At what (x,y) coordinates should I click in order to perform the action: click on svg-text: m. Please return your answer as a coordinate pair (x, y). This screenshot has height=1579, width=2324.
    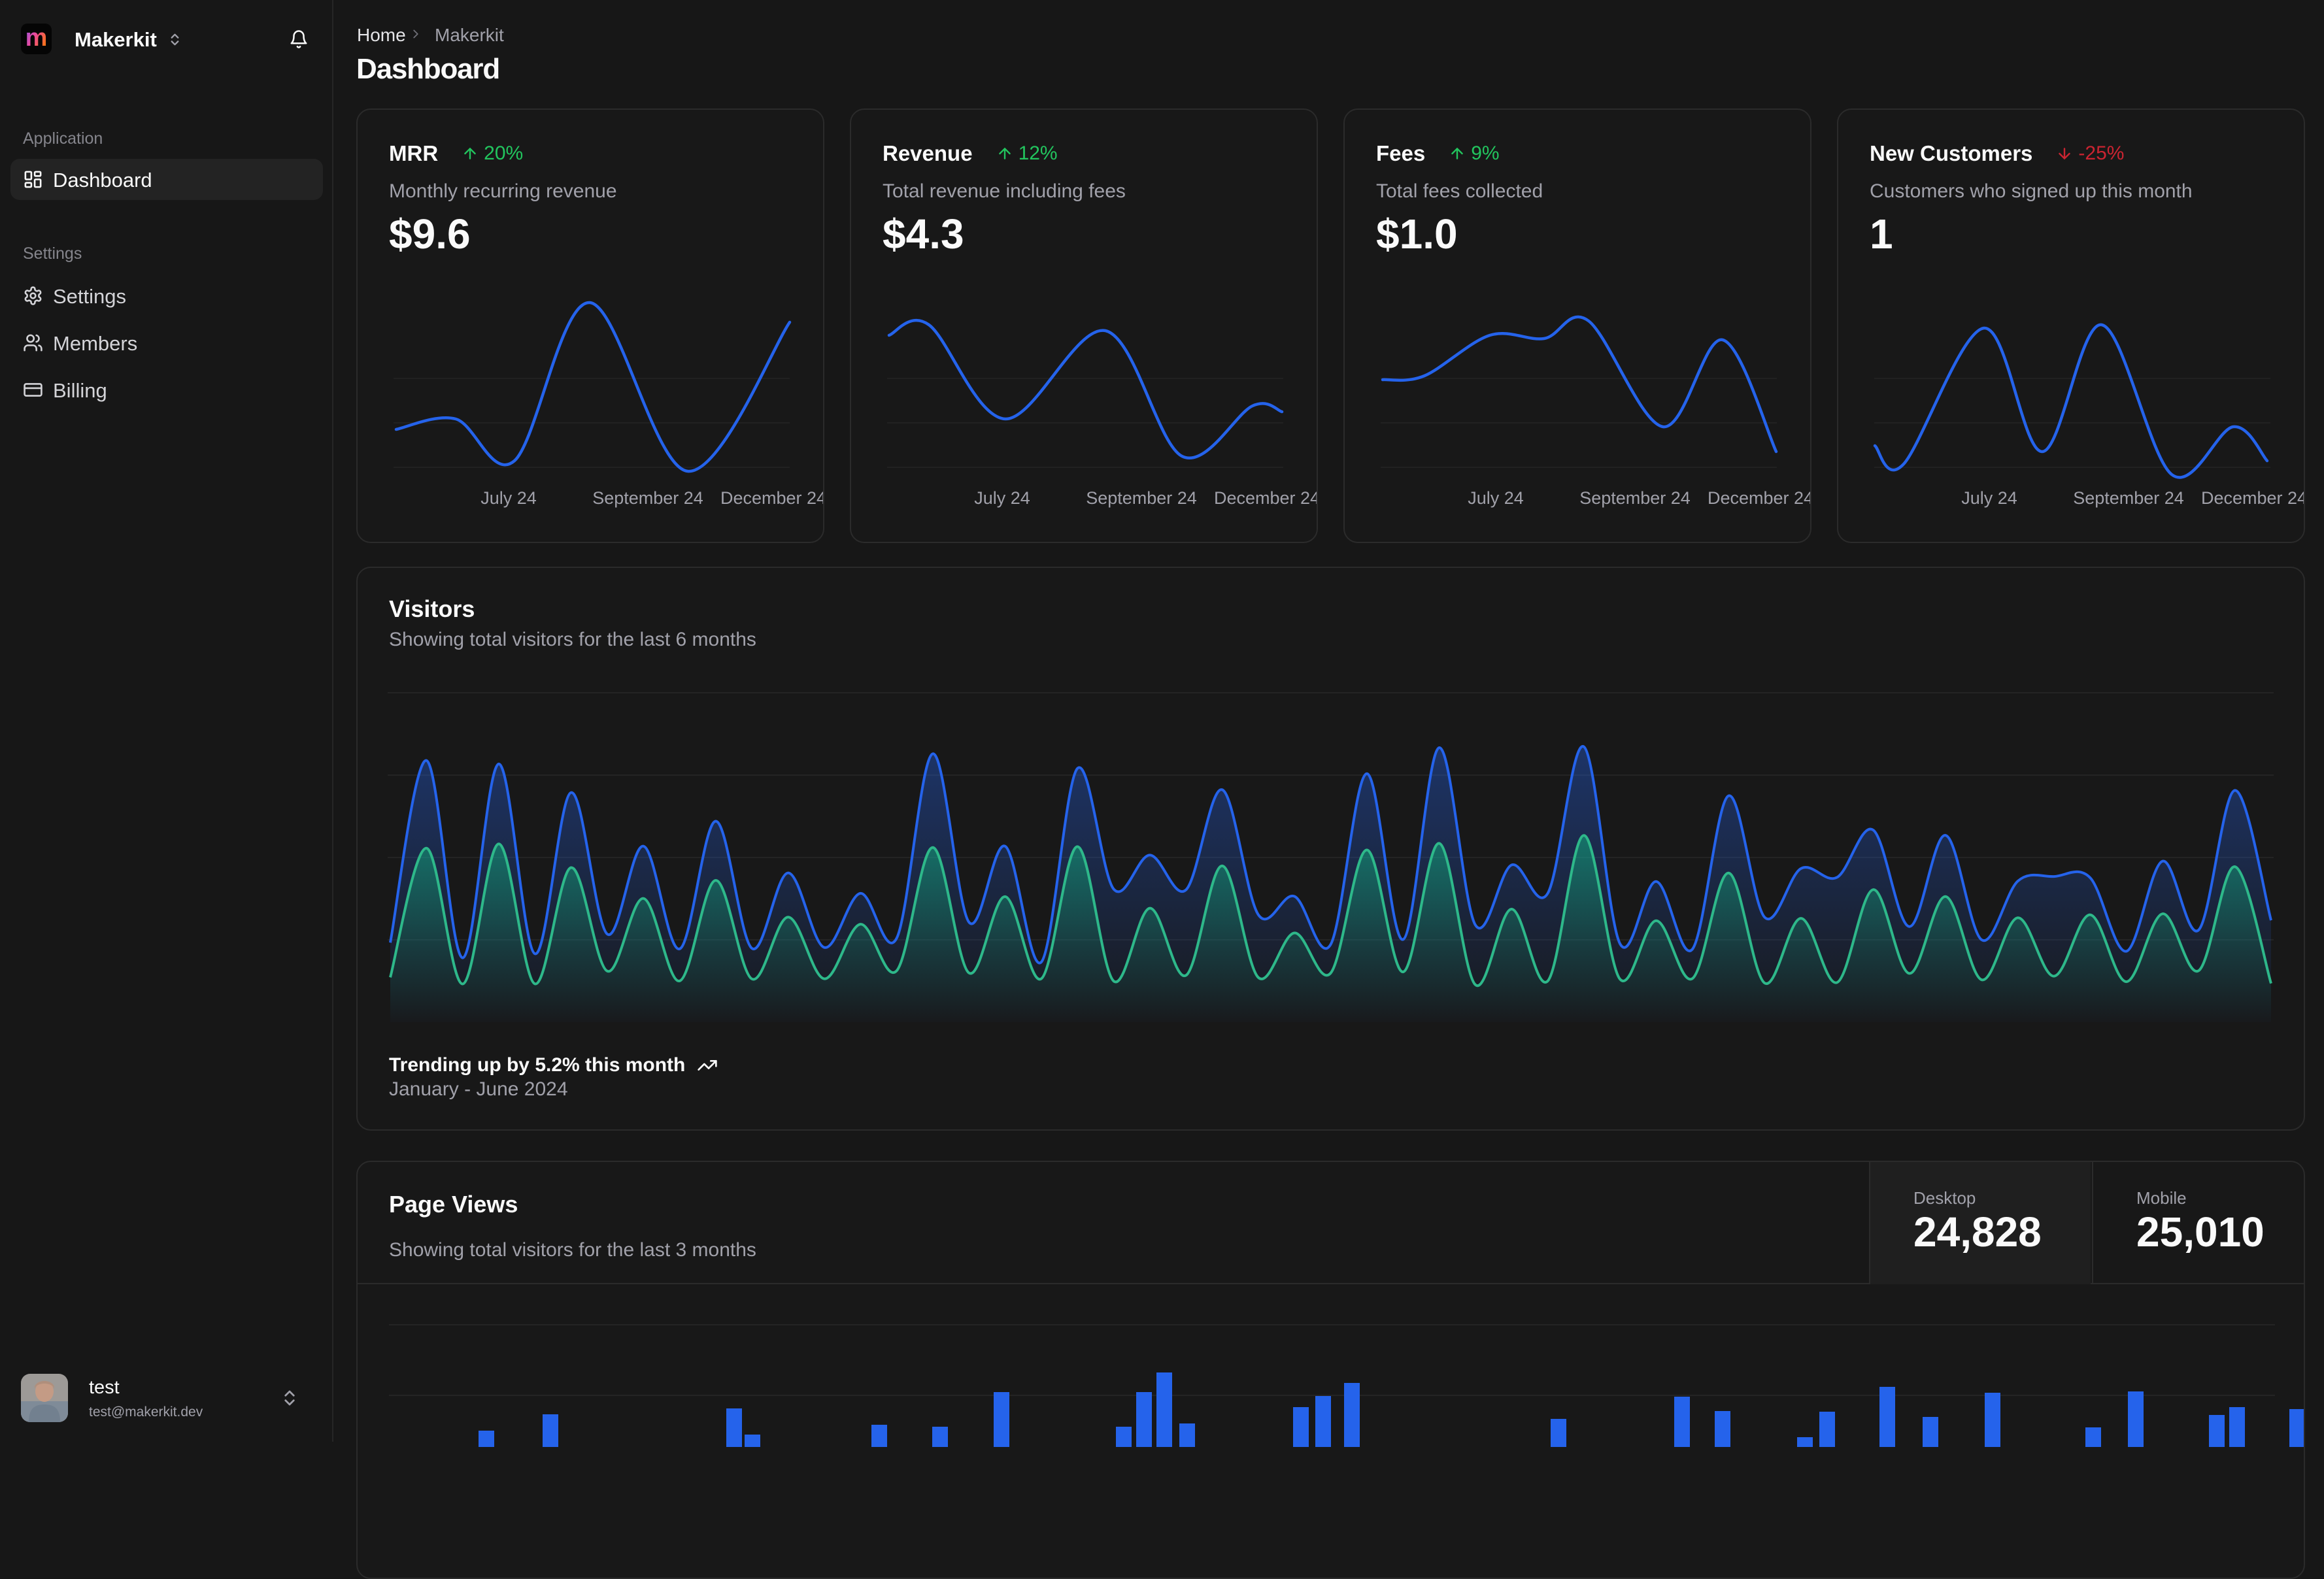
    Looking at the image, I should click on (36, 38).